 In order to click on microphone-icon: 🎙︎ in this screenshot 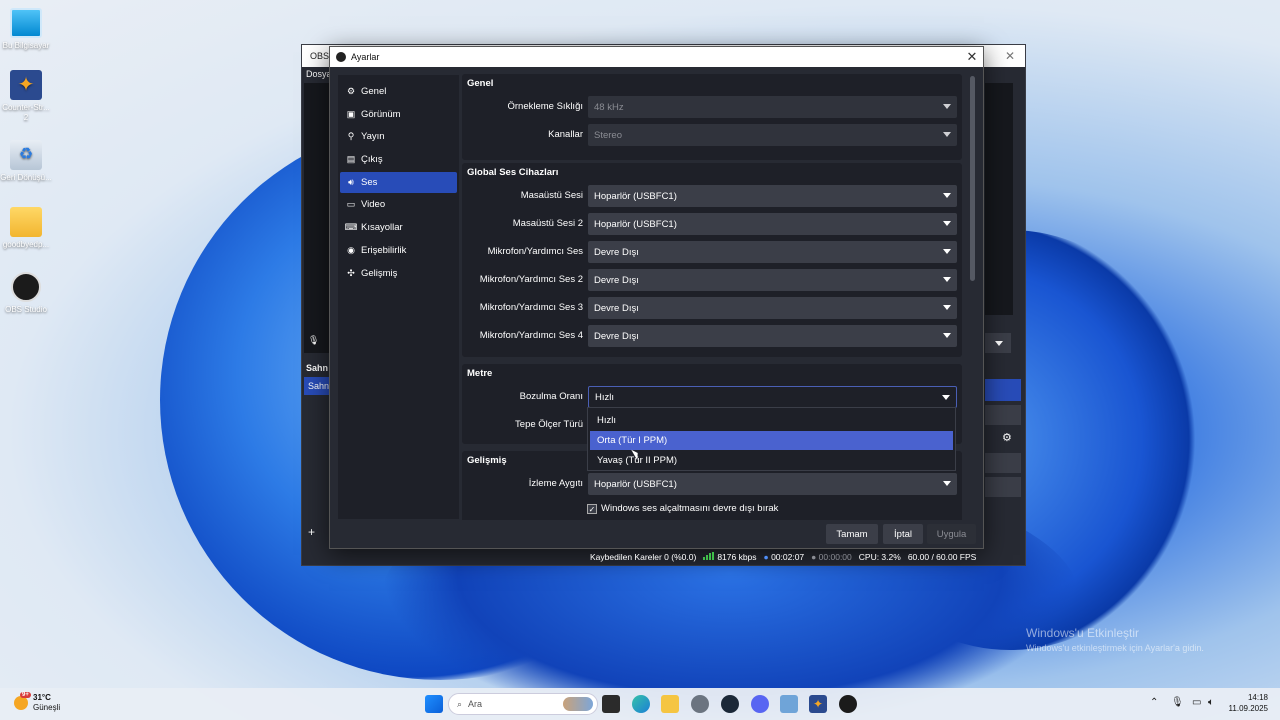, I will do `click(1177, 702)`.